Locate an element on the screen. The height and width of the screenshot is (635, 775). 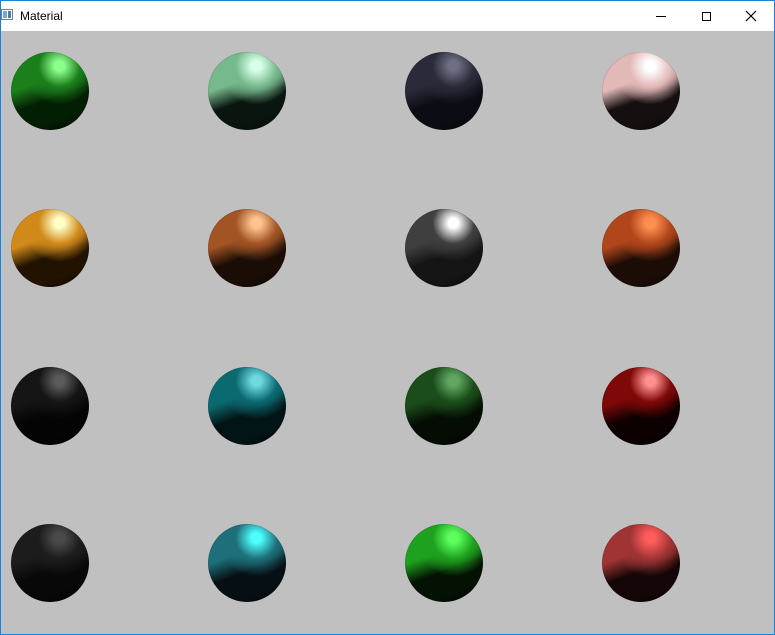
minimize-button is located at coordinates (661, 16).